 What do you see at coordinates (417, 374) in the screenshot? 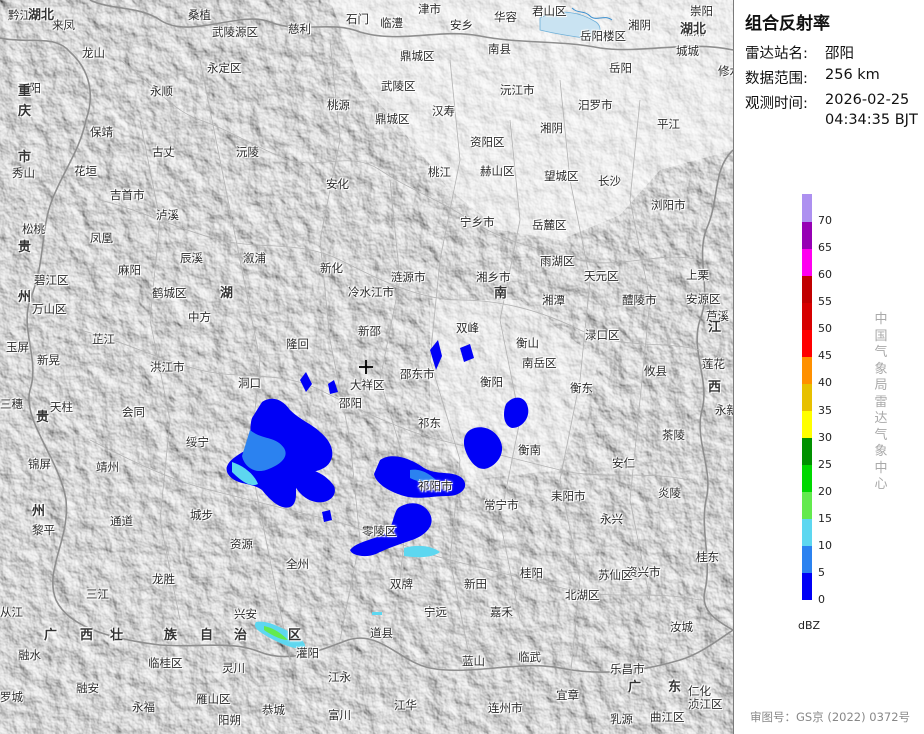
I see `place-label: 邵东市` at bounding box center [417, 374].